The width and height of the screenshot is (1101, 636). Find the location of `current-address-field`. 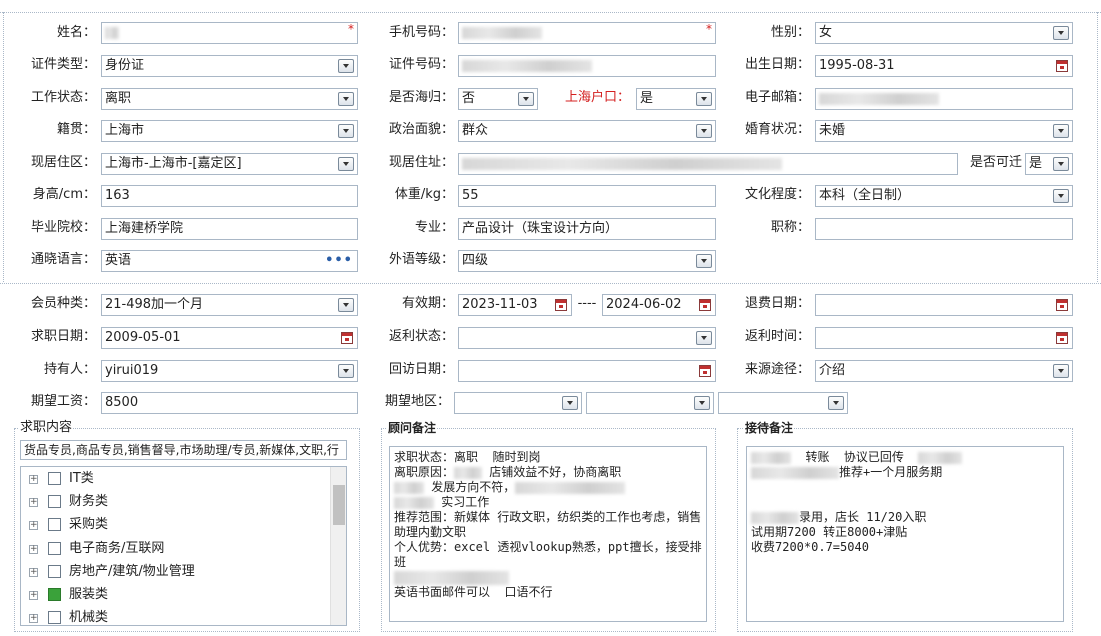

current-address-field is located at coordinates (708, 164).